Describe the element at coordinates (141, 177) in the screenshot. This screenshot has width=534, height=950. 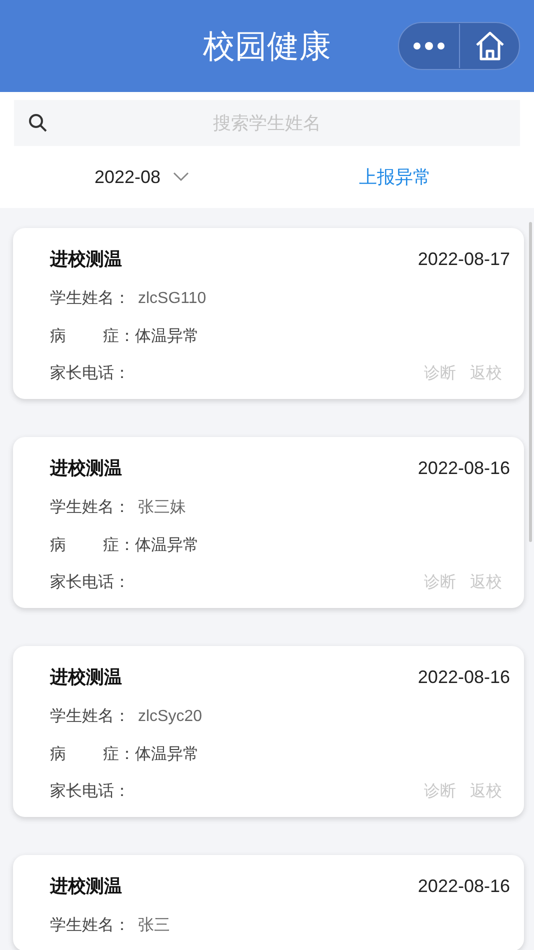
I see `month-picker: 2022-08` at that location.